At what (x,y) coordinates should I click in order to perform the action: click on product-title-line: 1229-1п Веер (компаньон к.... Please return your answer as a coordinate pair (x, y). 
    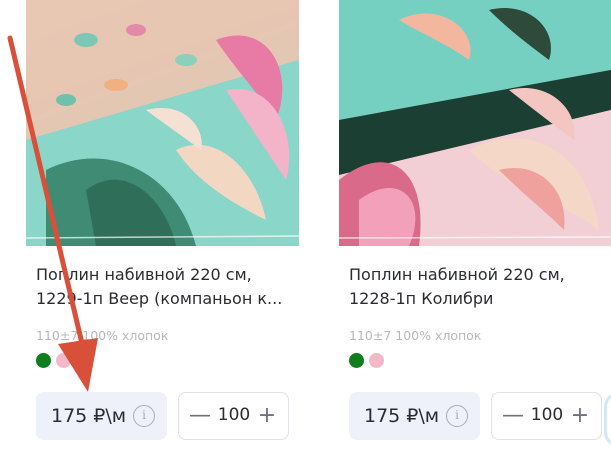
    Looking at the image, I should click on (167, 299).